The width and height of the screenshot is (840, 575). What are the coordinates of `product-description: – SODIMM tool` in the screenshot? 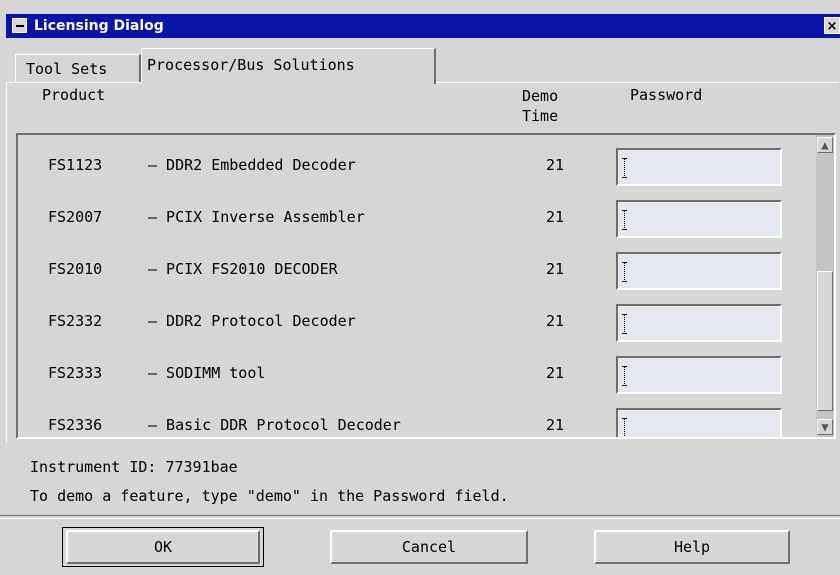 It's located at (207, 373).